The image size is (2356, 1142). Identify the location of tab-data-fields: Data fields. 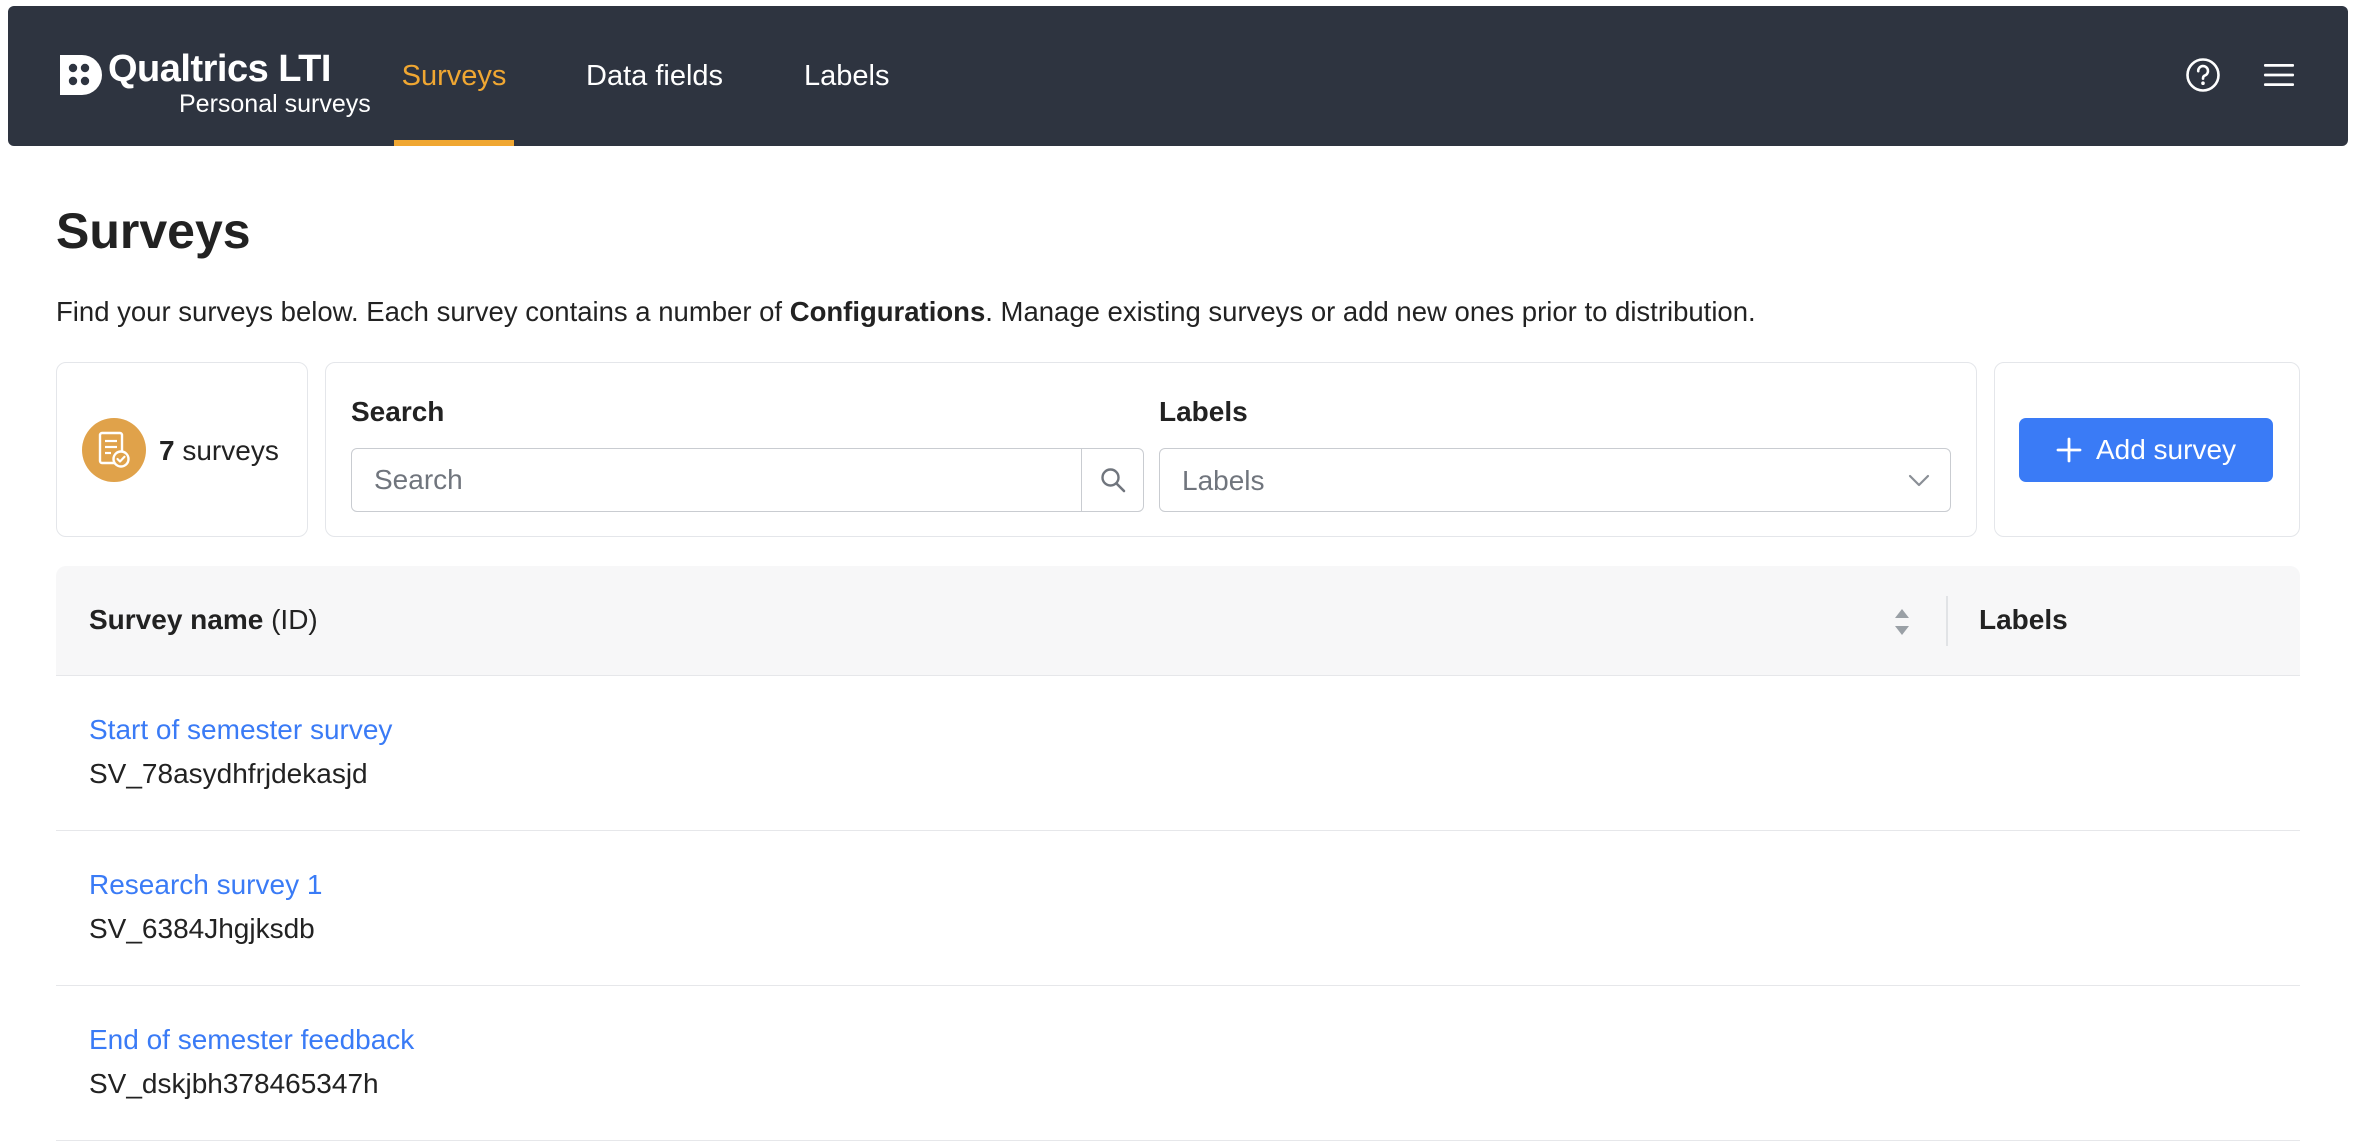
(654, 76).